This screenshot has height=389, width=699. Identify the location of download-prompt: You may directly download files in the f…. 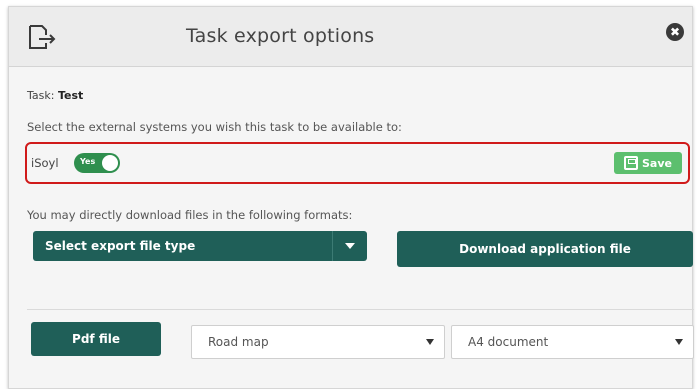
(190, 215).